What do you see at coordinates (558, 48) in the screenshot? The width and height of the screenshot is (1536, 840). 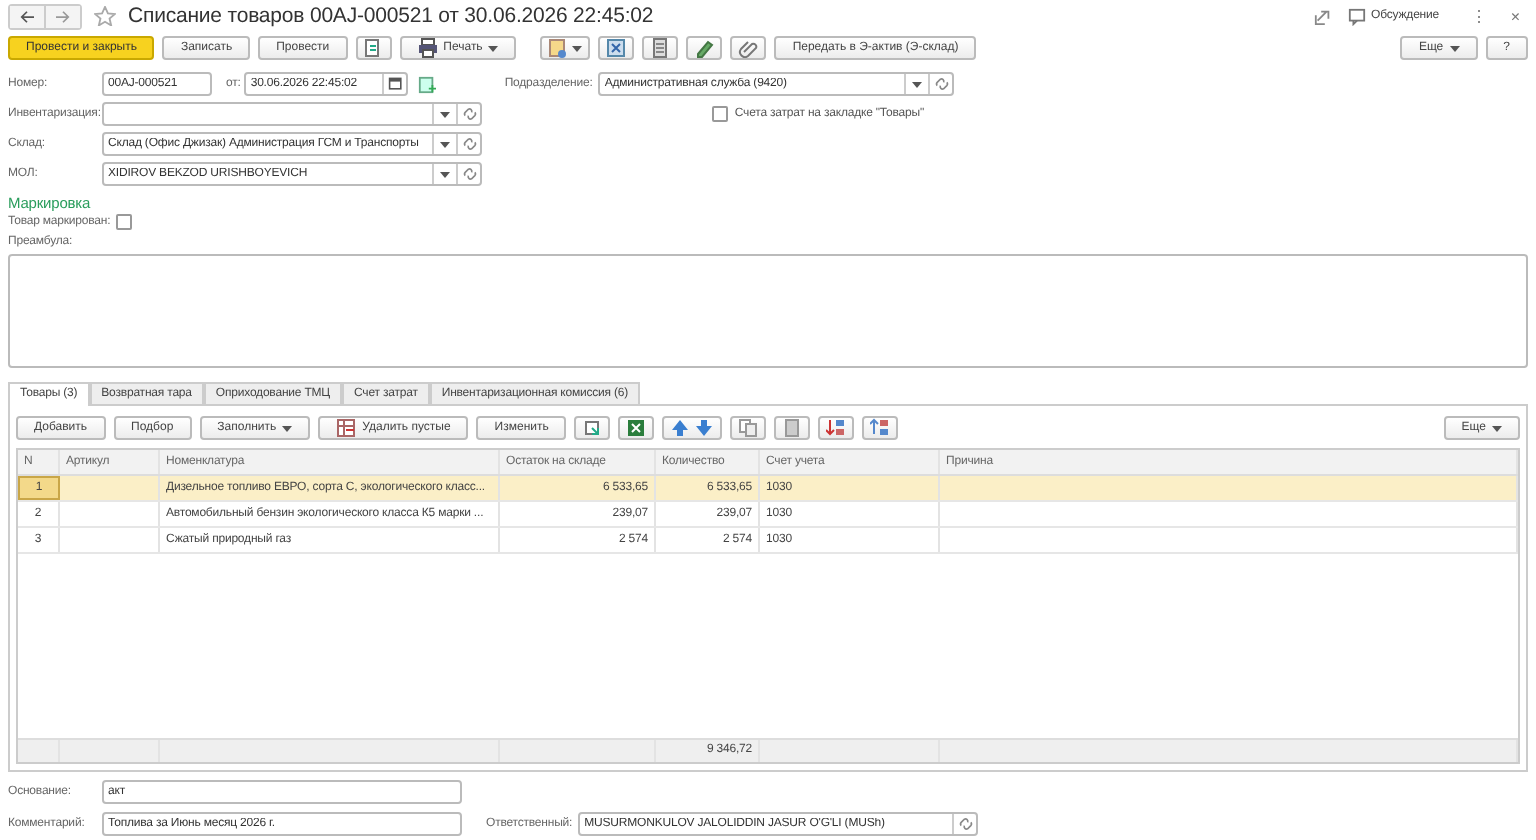 I see `doc-icon` at bounding box center [558, 48].